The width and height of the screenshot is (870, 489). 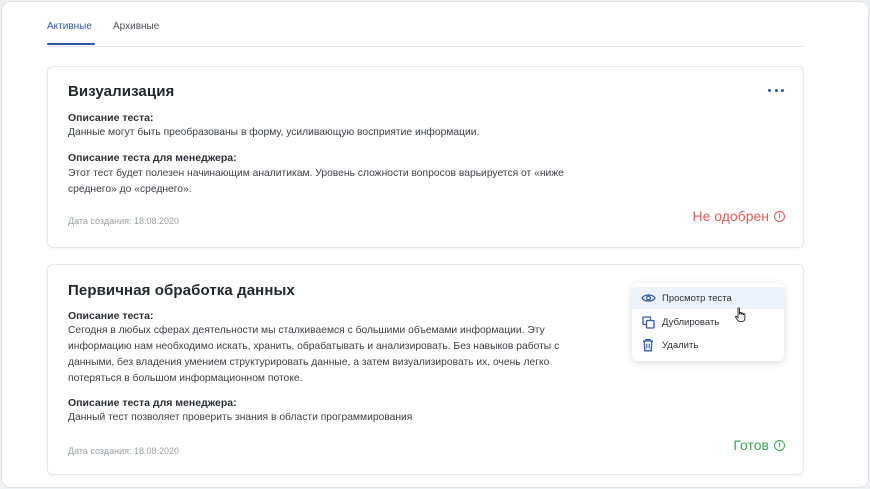 I want to click on delete-menu-item: Удалить, so click(x=708, y=345).